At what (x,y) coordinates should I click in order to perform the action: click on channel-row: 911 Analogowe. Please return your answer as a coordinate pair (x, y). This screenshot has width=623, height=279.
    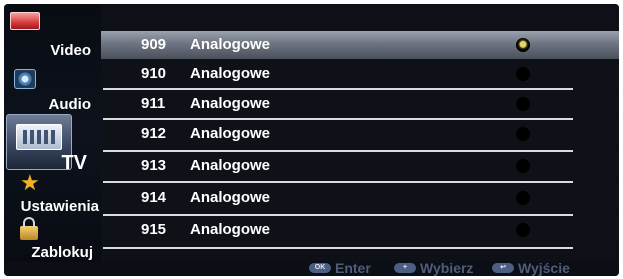
    Looking at the image, I should click on (360, 104).